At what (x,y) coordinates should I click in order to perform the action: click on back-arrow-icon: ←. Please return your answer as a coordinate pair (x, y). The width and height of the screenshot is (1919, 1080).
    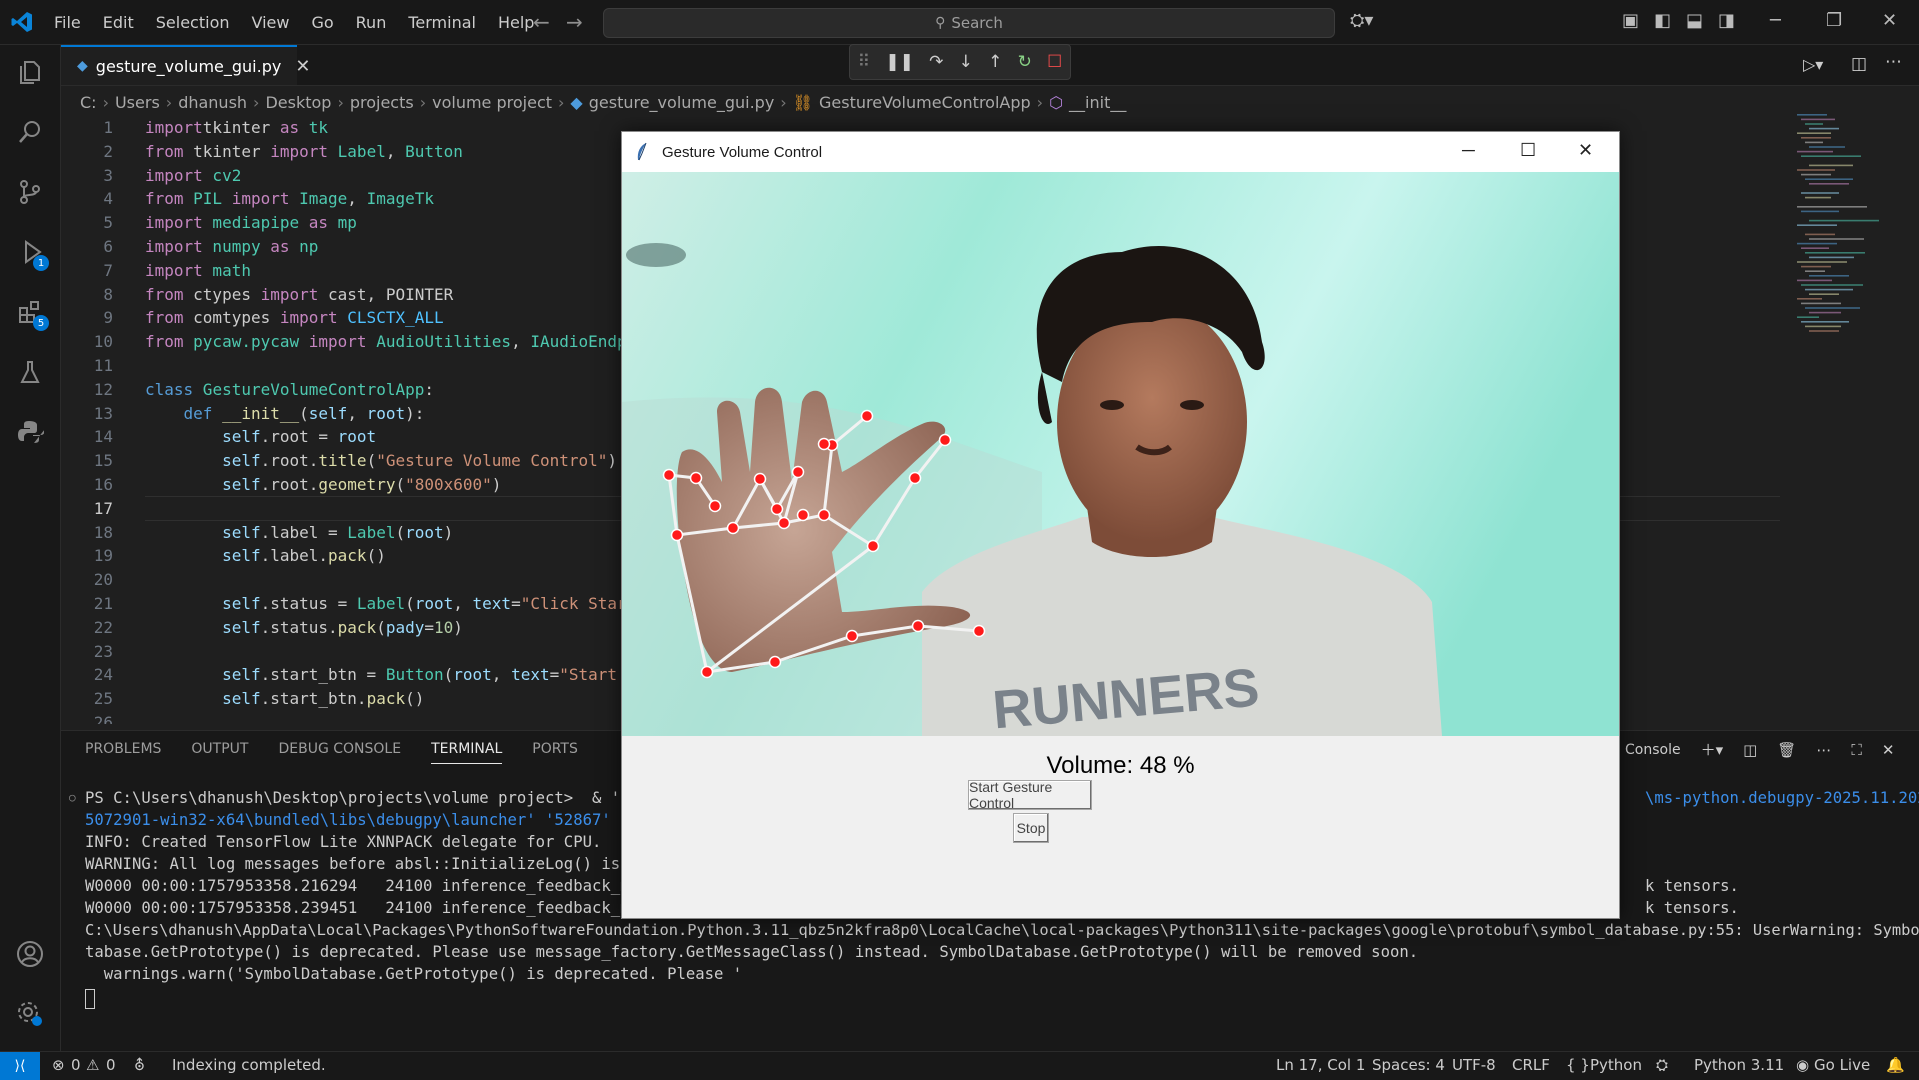
    Looking at the image, I should click on (541, 22).